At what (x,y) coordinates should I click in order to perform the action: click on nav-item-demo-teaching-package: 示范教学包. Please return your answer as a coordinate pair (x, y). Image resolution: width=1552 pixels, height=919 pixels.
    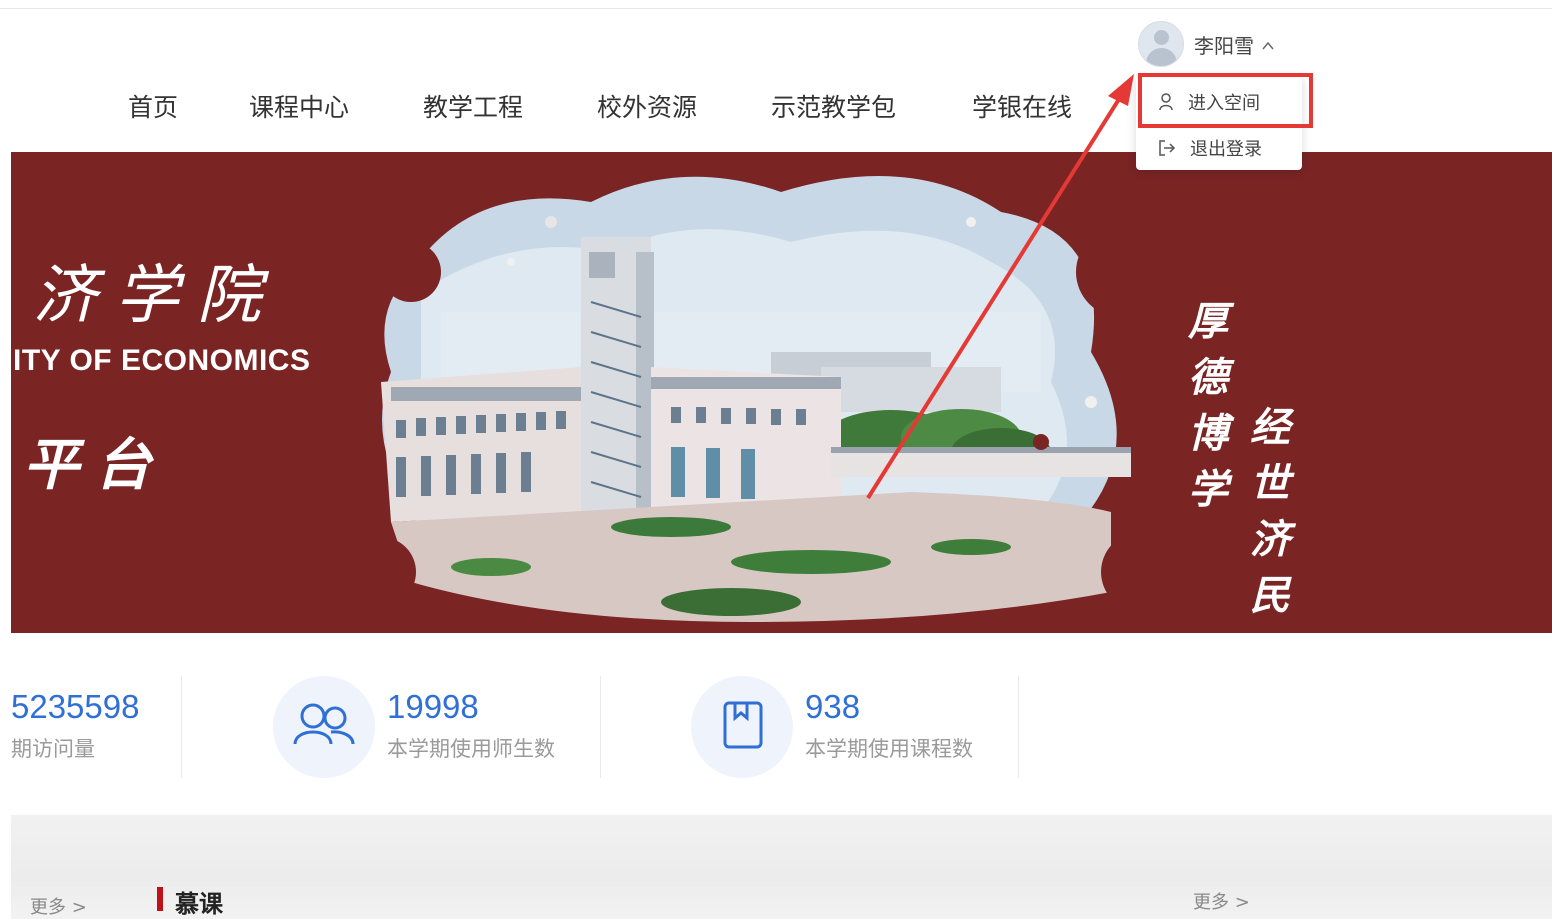
    Looking at the image, I should click on (833, 106).